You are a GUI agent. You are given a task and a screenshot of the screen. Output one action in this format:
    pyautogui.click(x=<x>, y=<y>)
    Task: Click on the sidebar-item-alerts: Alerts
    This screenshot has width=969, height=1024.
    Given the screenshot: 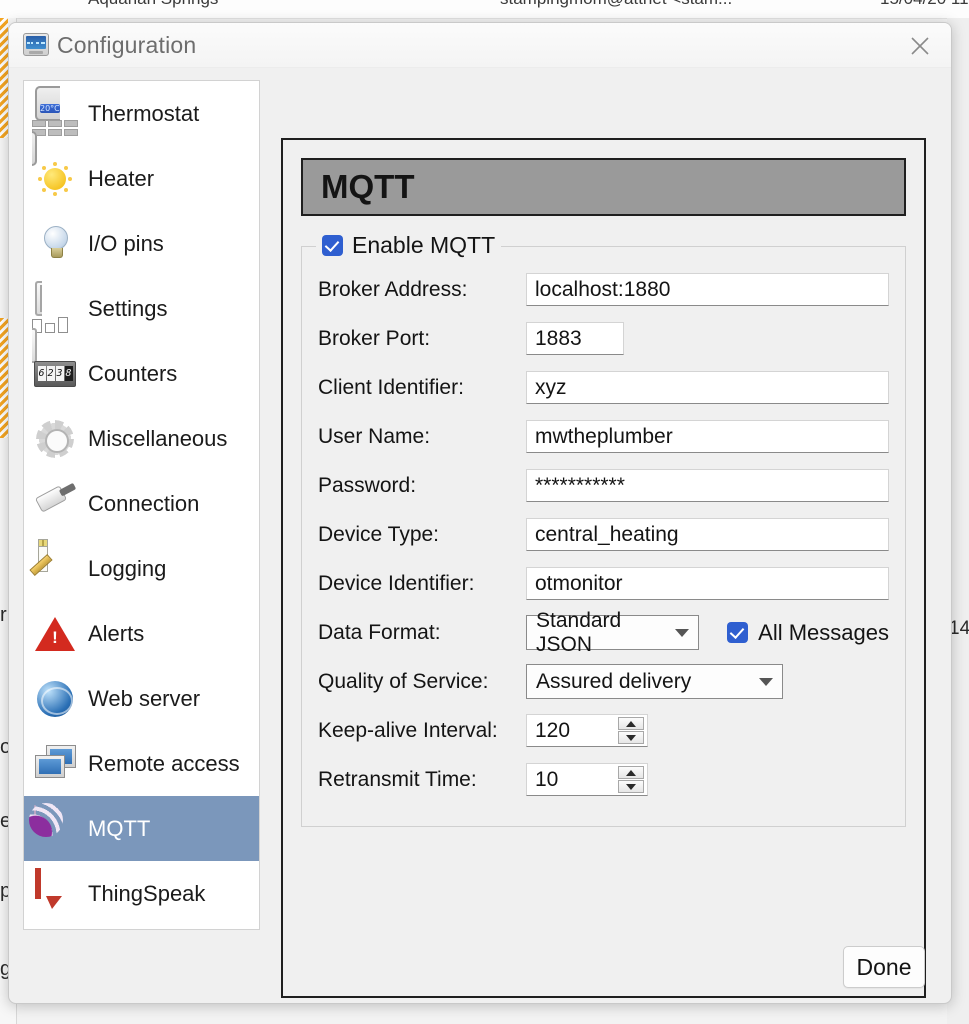 What is the action you would take?
    pyautogui.click(x=141, y=633)
    